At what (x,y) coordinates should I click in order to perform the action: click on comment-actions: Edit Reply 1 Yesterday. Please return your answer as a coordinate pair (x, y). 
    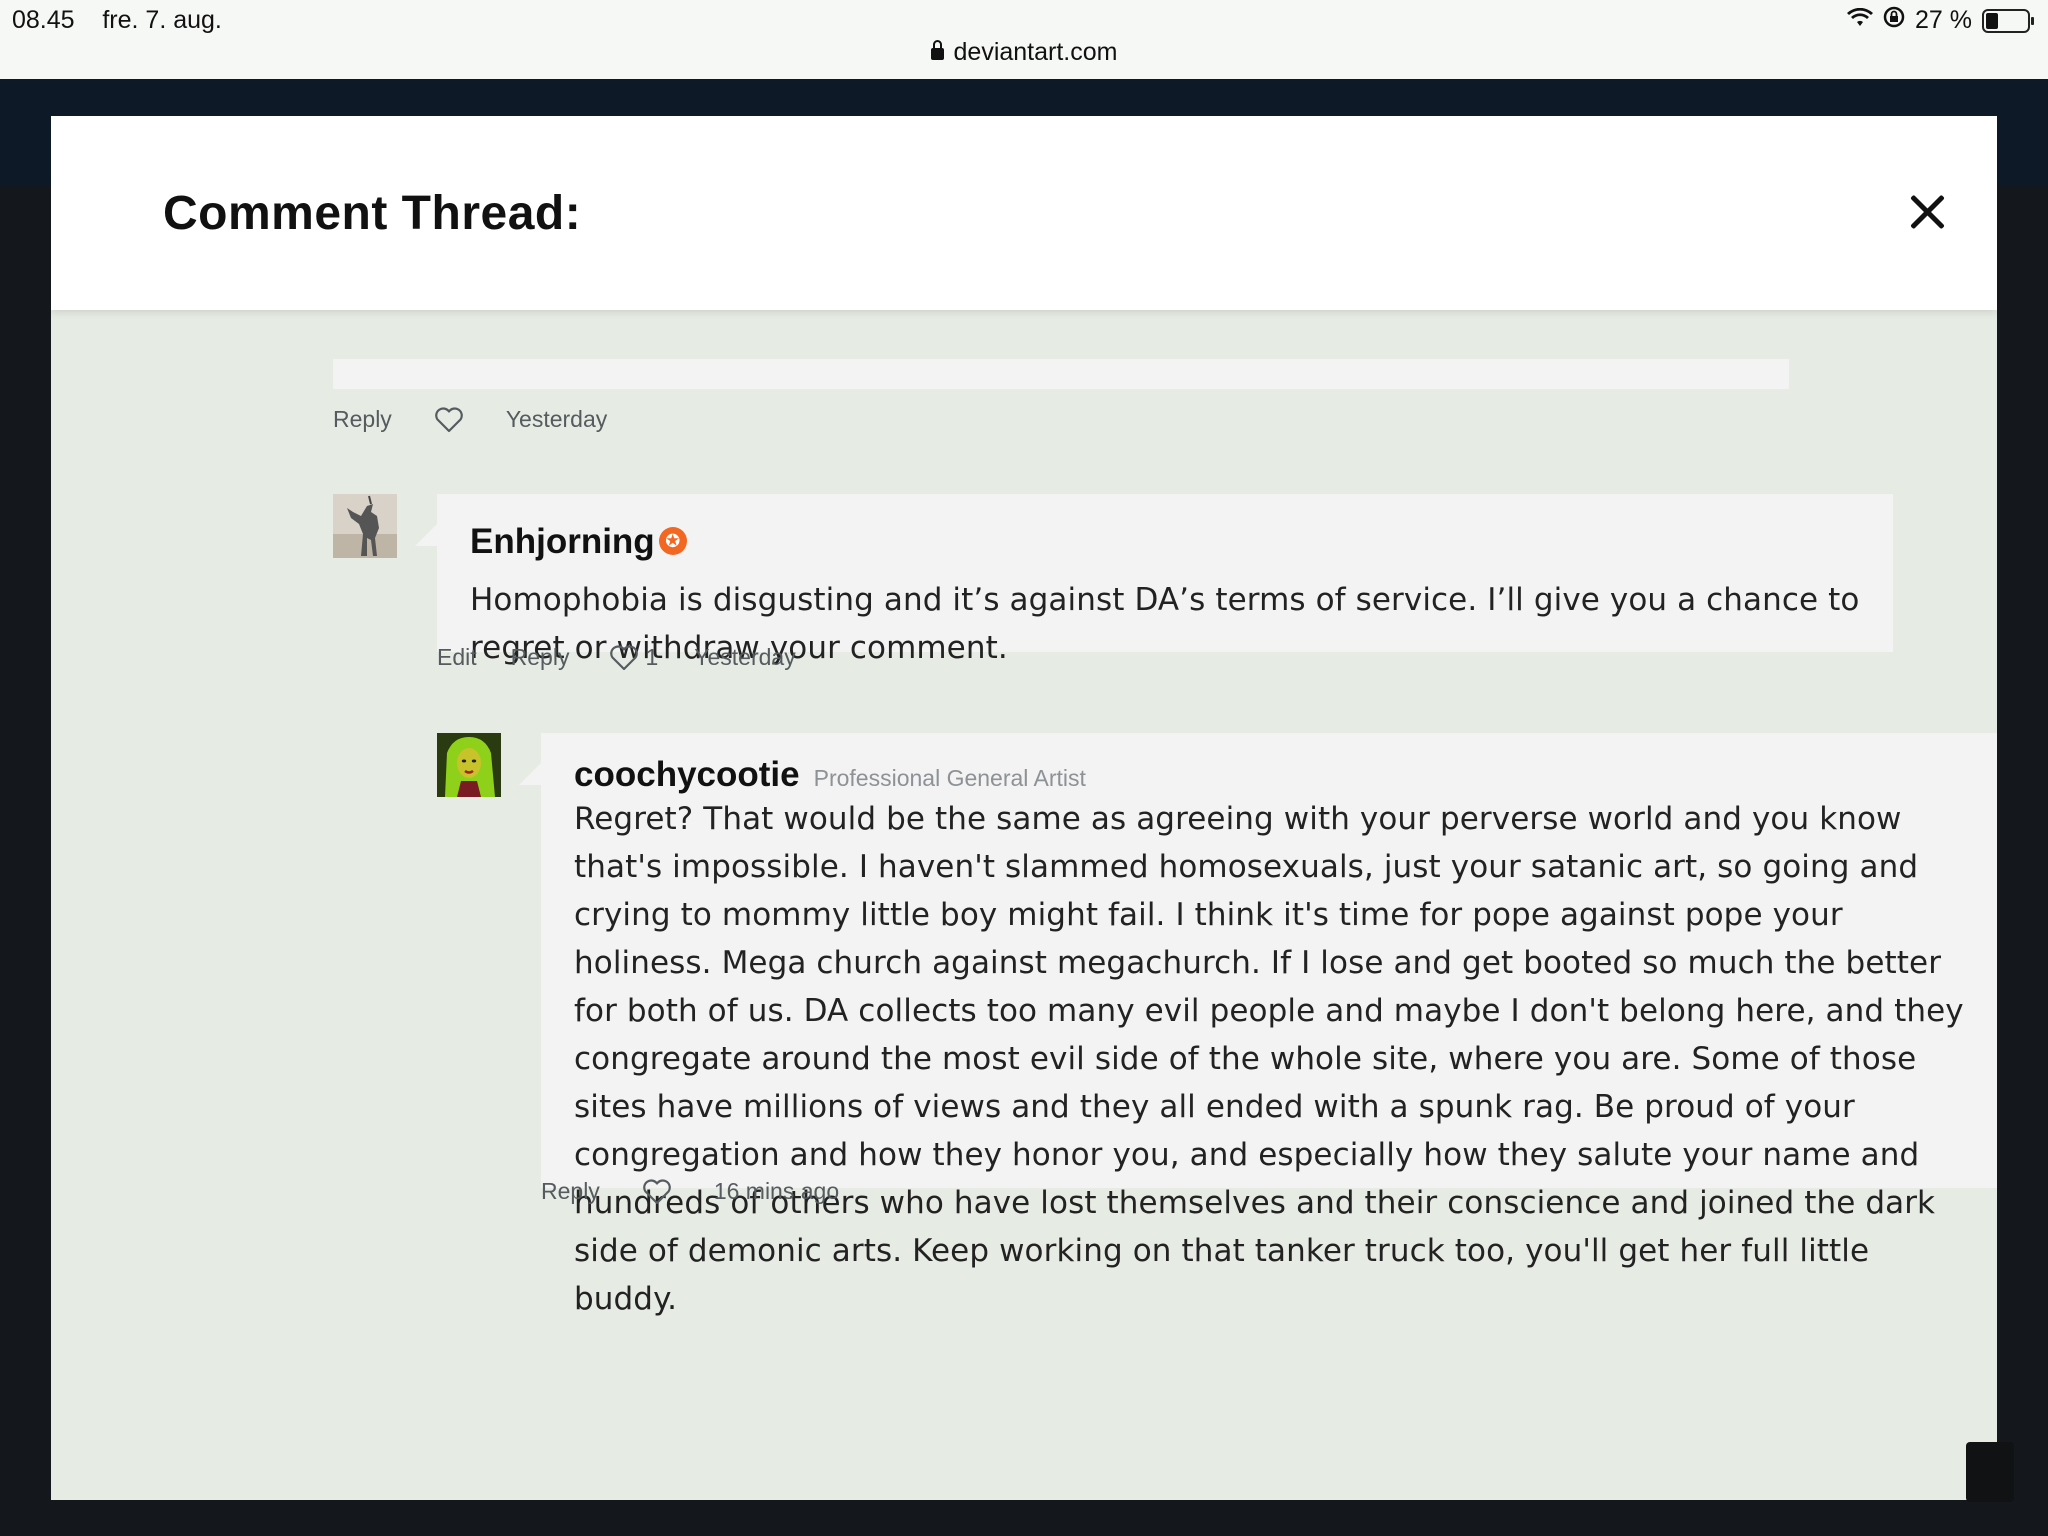
    Looking at the image, I should click on (616, 657).